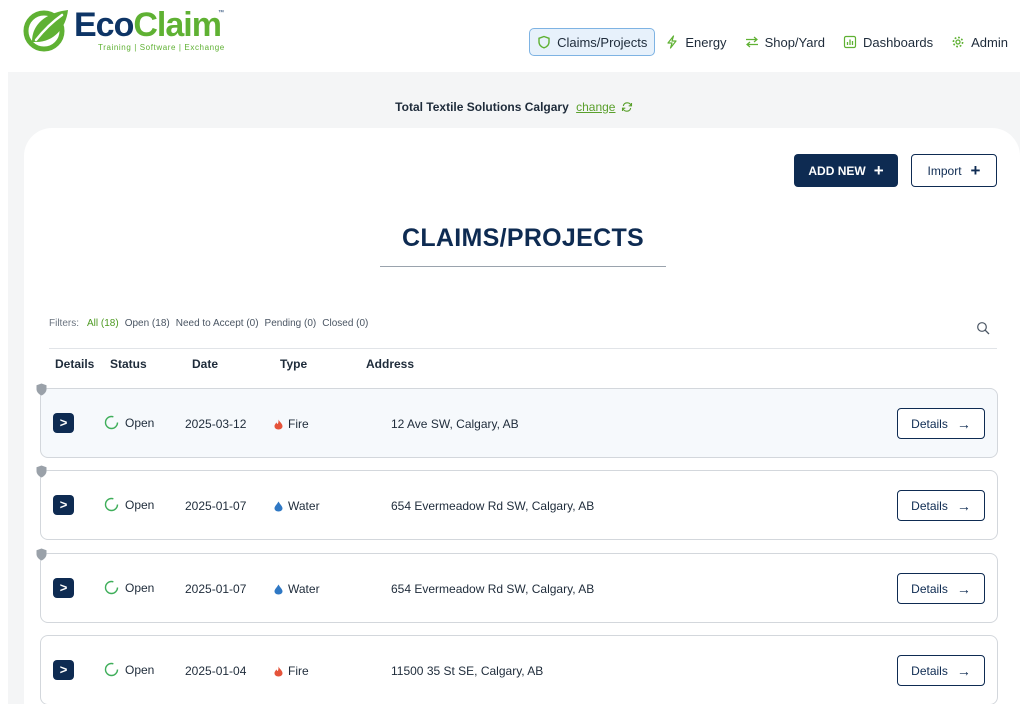  What do you see at coordinates (345, 323) in the screenshot?
I see `filter-closed: Closed (0)` at bounding box center [345, 323].